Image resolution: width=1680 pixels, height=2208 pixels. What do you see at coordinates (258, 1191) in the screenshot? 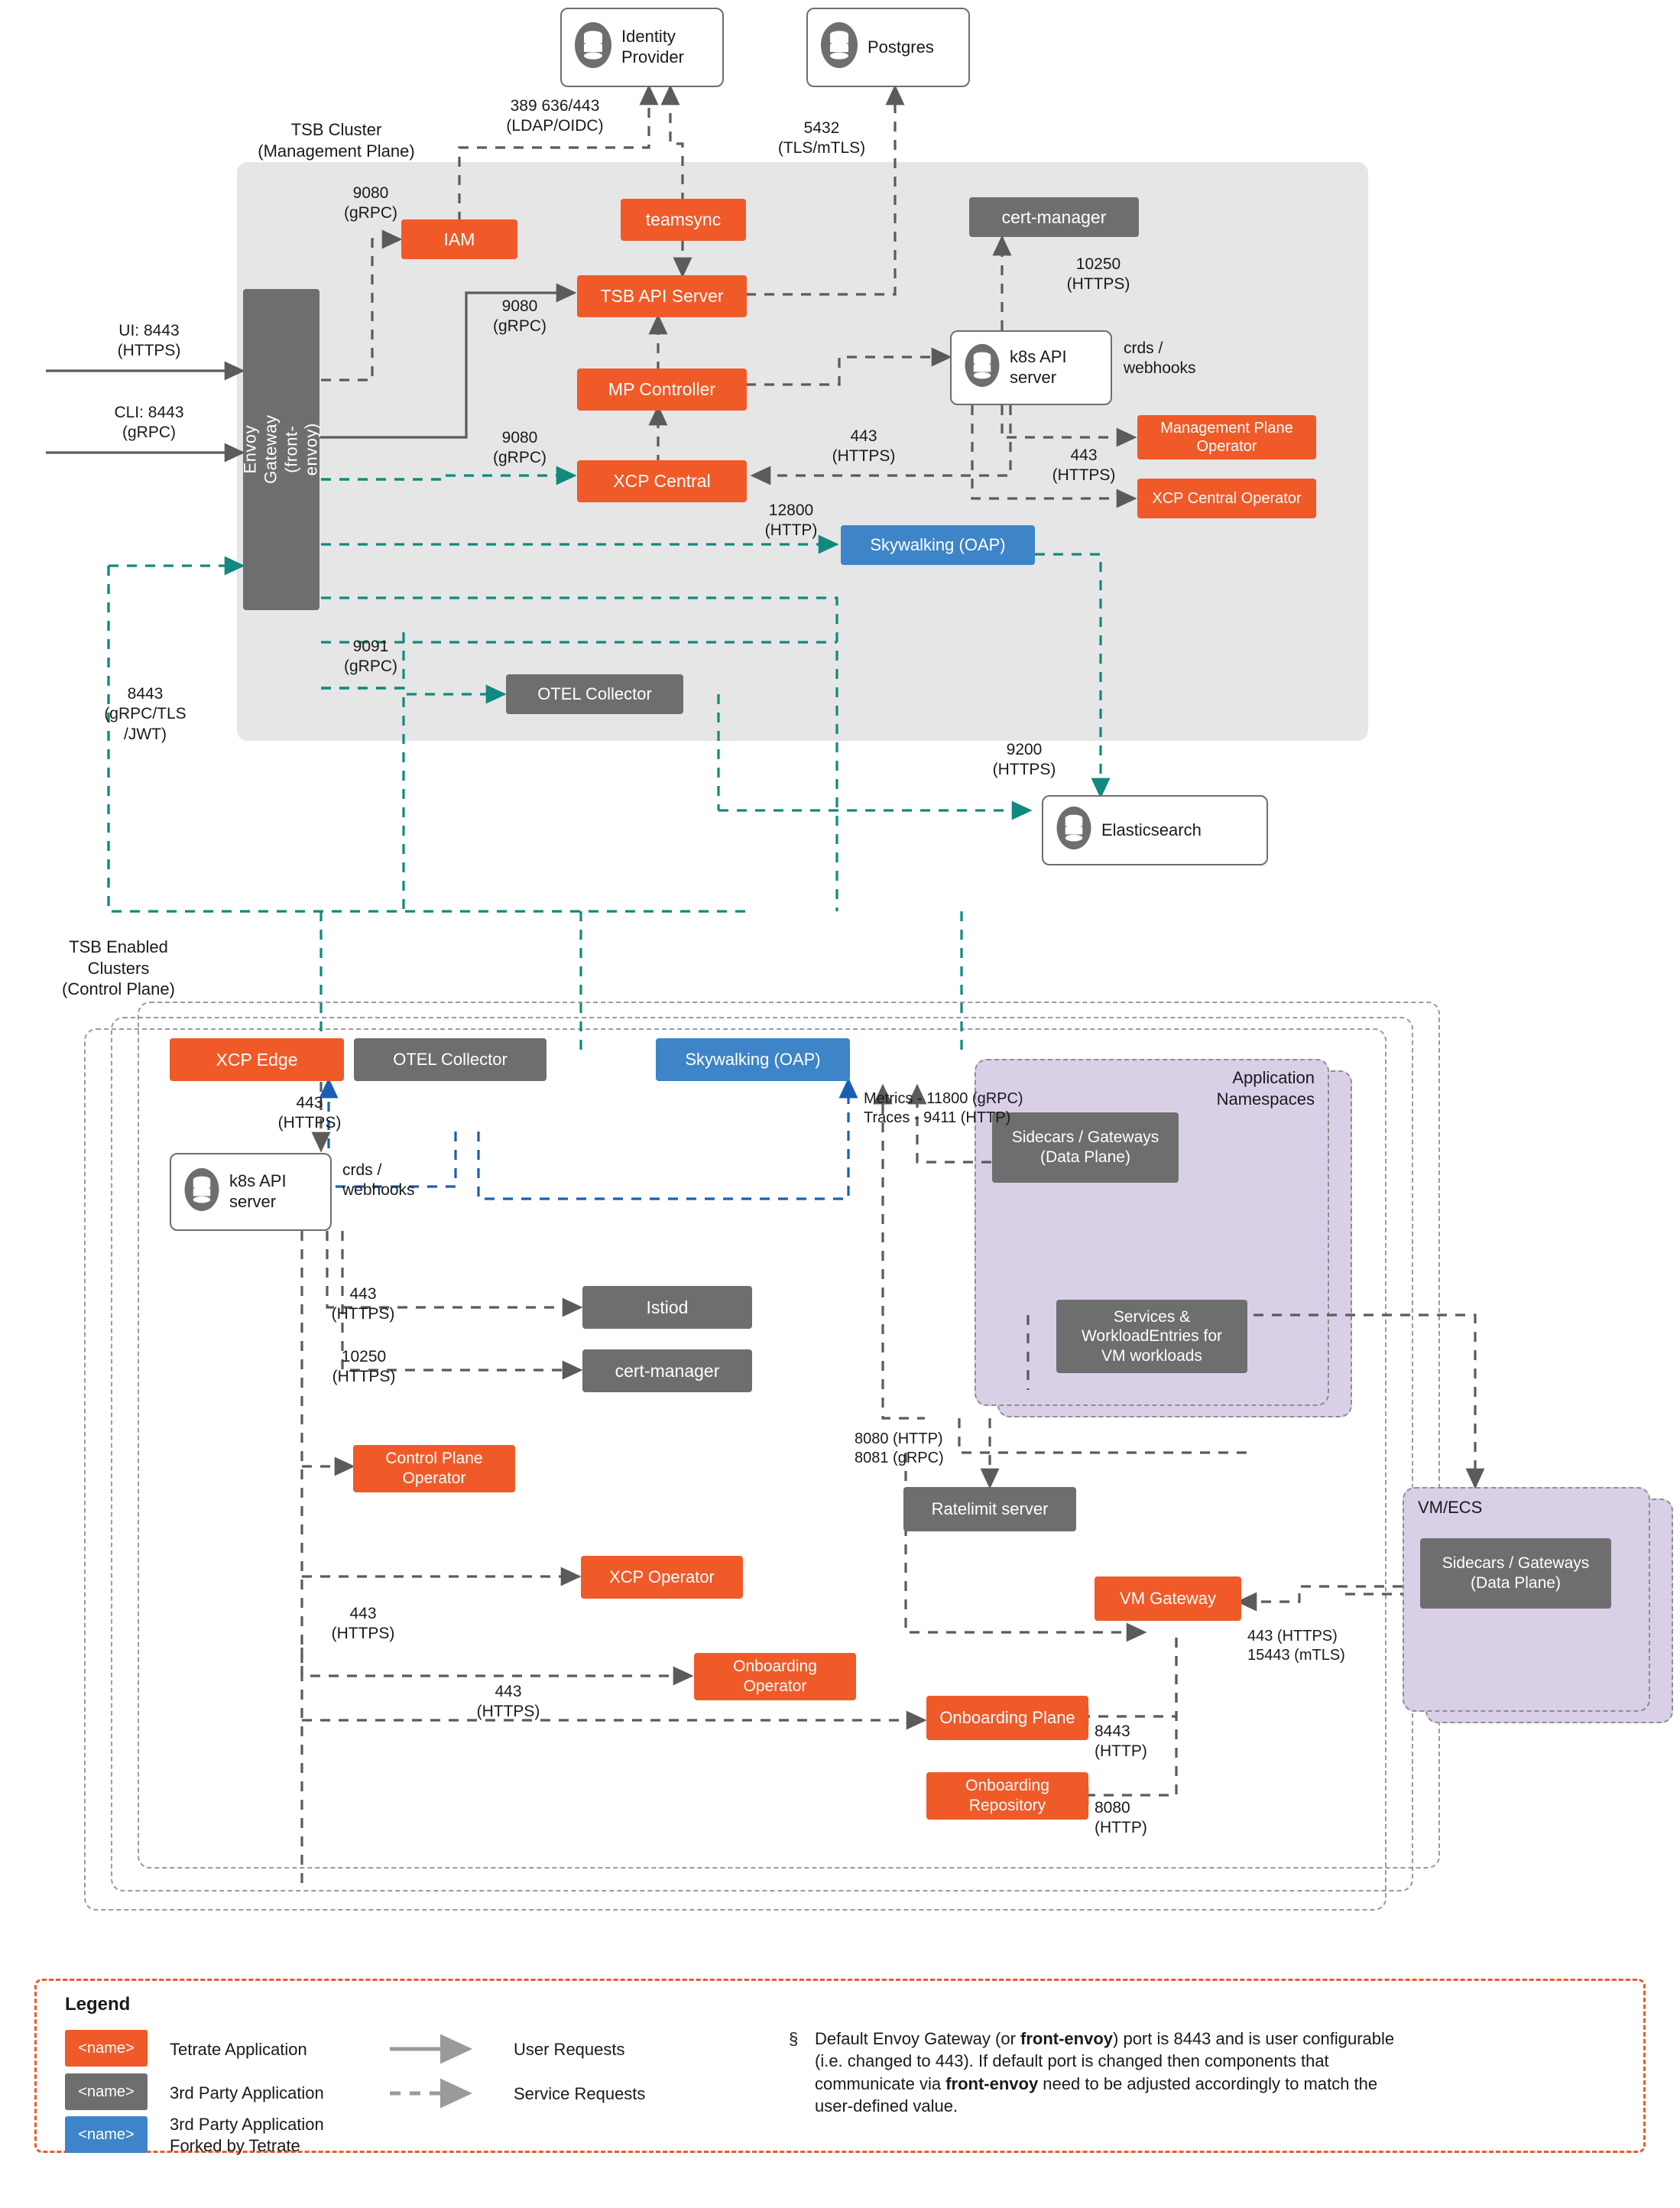
I see `cp-k8s-api-server-label: k8s API server` at bounding box center [258, 1191].